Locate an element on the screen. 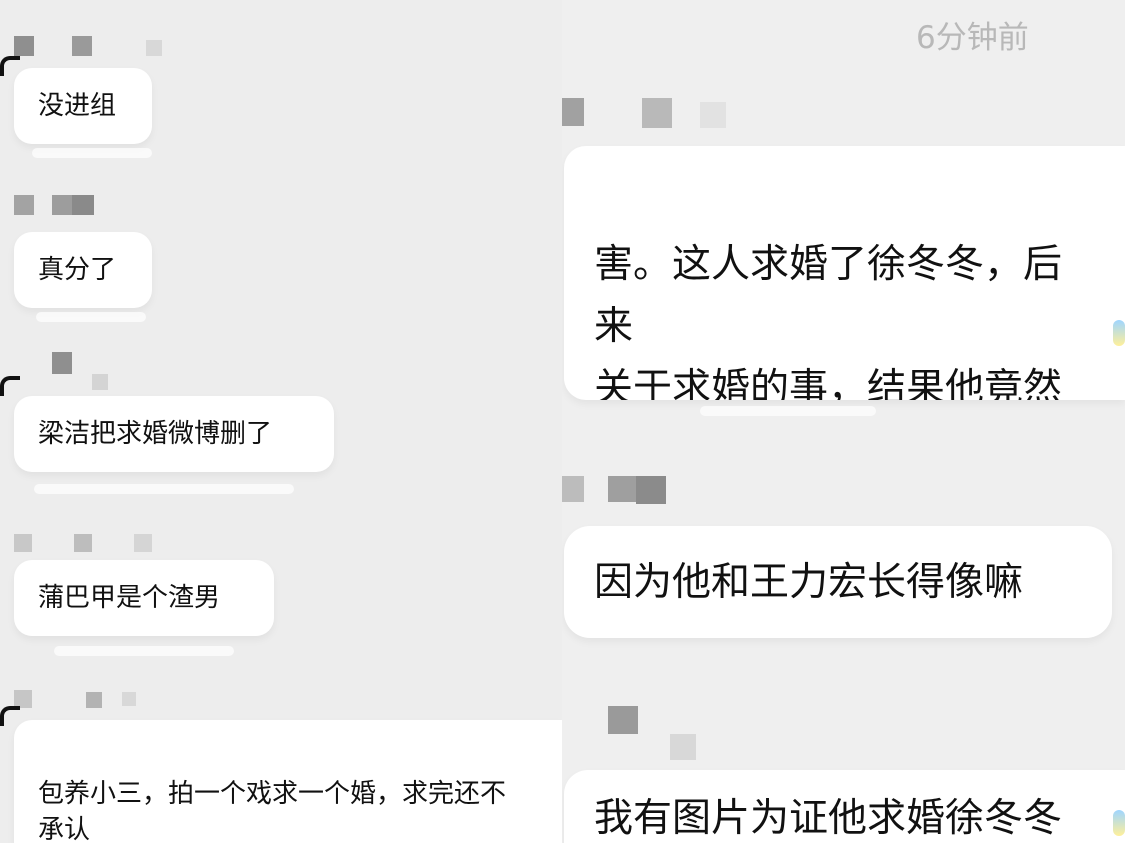 This screenshot has width=1125, height=843. chat-message: 没进组 is located at coordinates (83, 106).